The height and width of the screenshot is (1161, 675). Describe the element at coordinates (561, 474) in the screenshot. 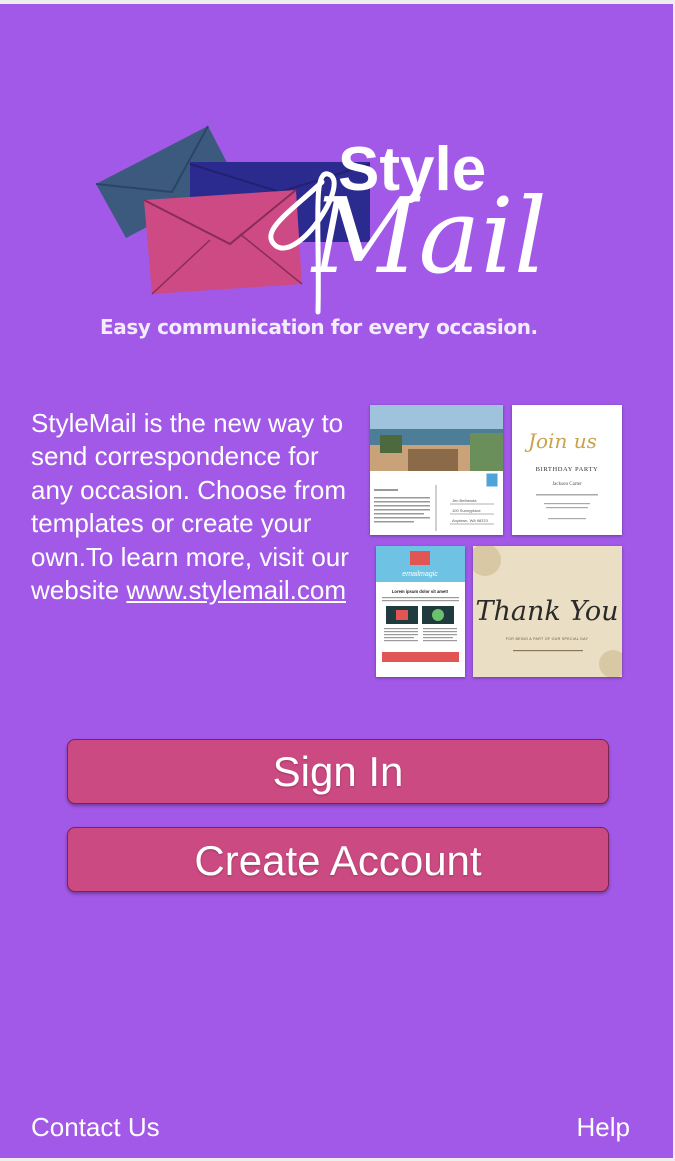

I see `birthday-card-image: Join us BIRTHDAY PARTY Jackson Carter` at that location.